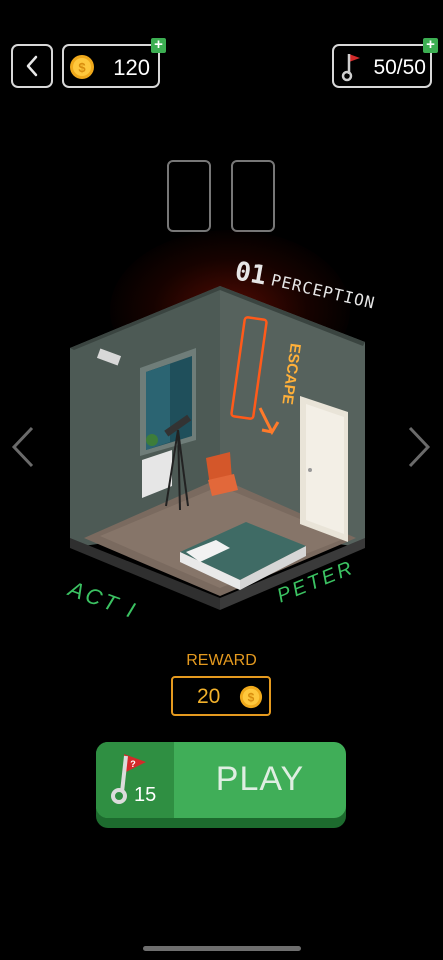 The image size is (443, 960). I want to click on back-icon, so click(32, 66).